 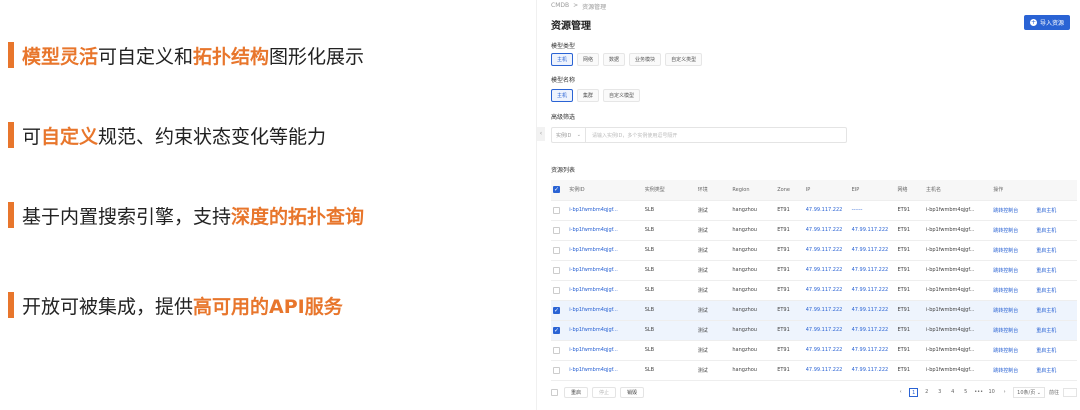 I want to click on page-number: 10, so click(x=991, y=392).